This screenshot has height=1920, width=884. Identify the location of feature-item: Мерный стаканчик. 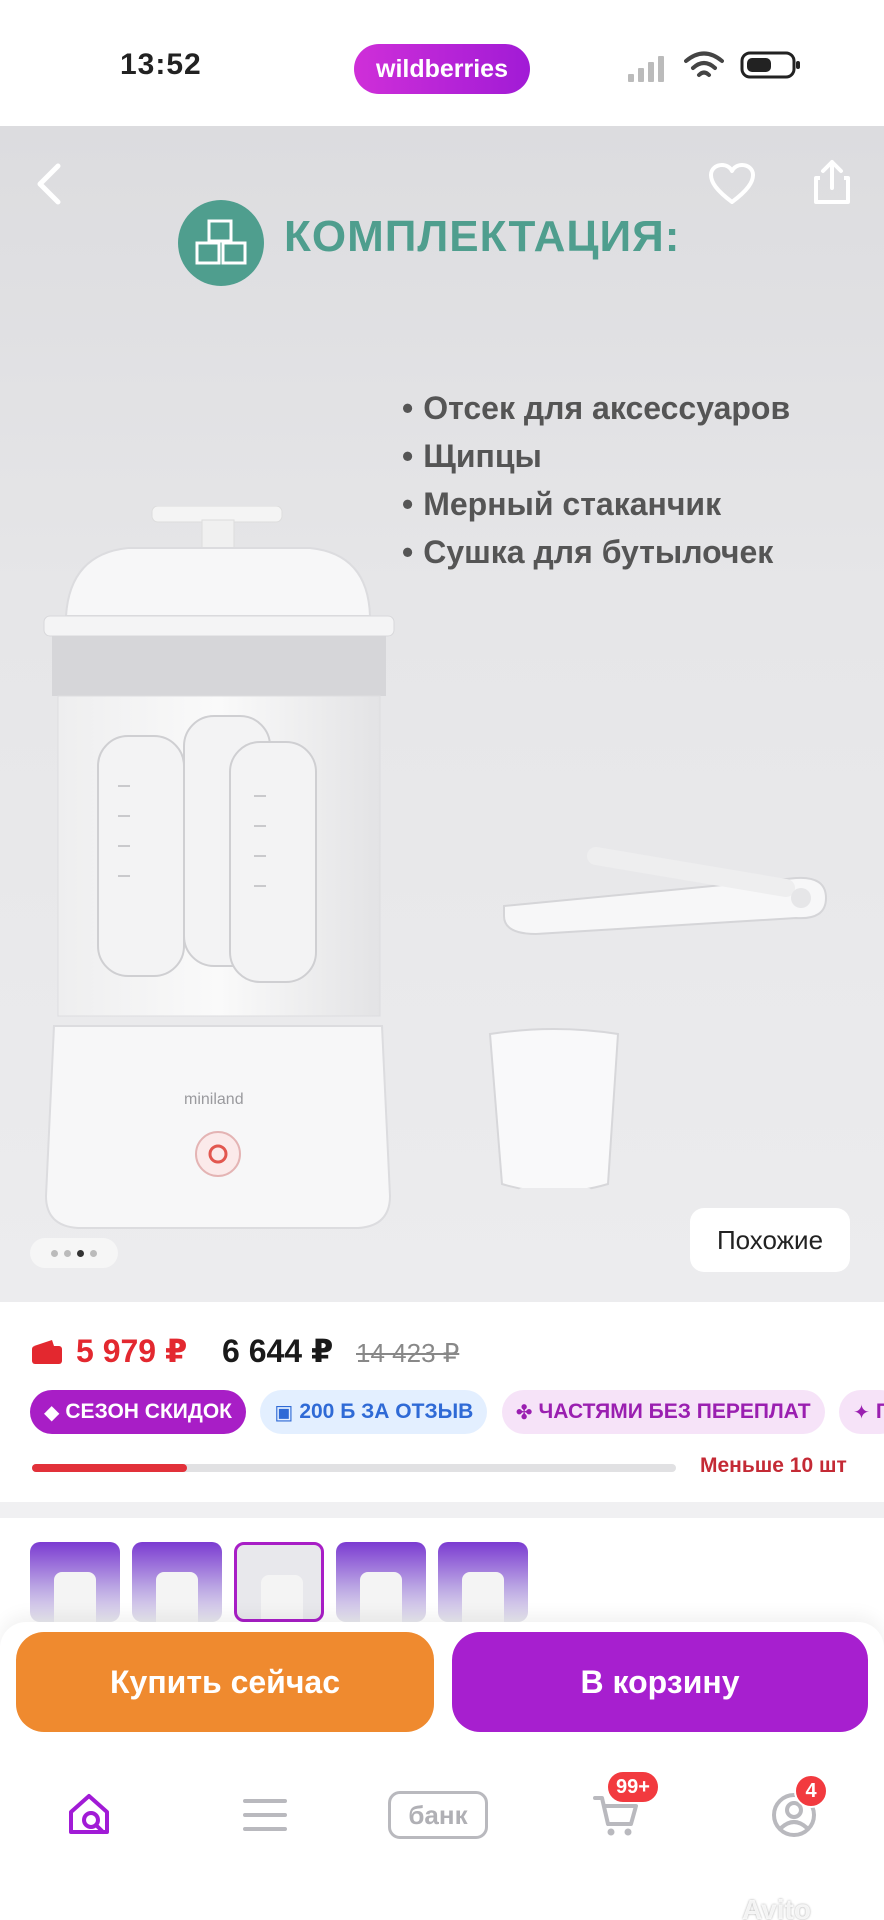
(596, 504).